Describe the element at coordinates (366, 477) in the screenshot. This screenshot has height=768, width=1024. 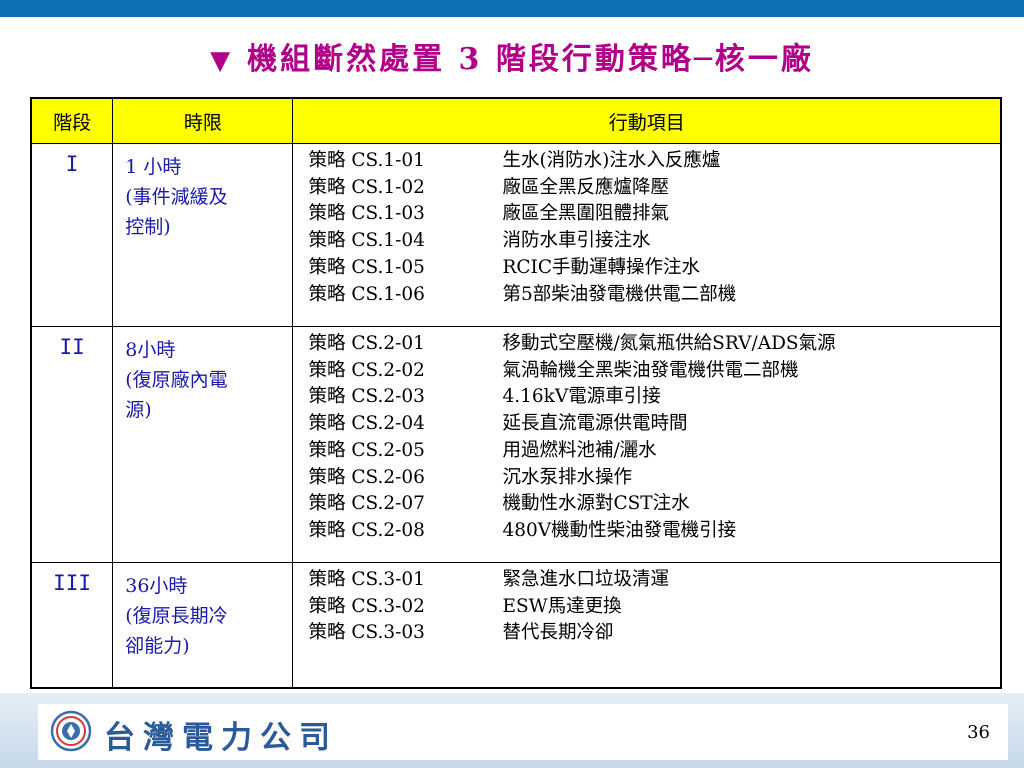
I see `strategy-code: 策略 CS.2-06` at that location.